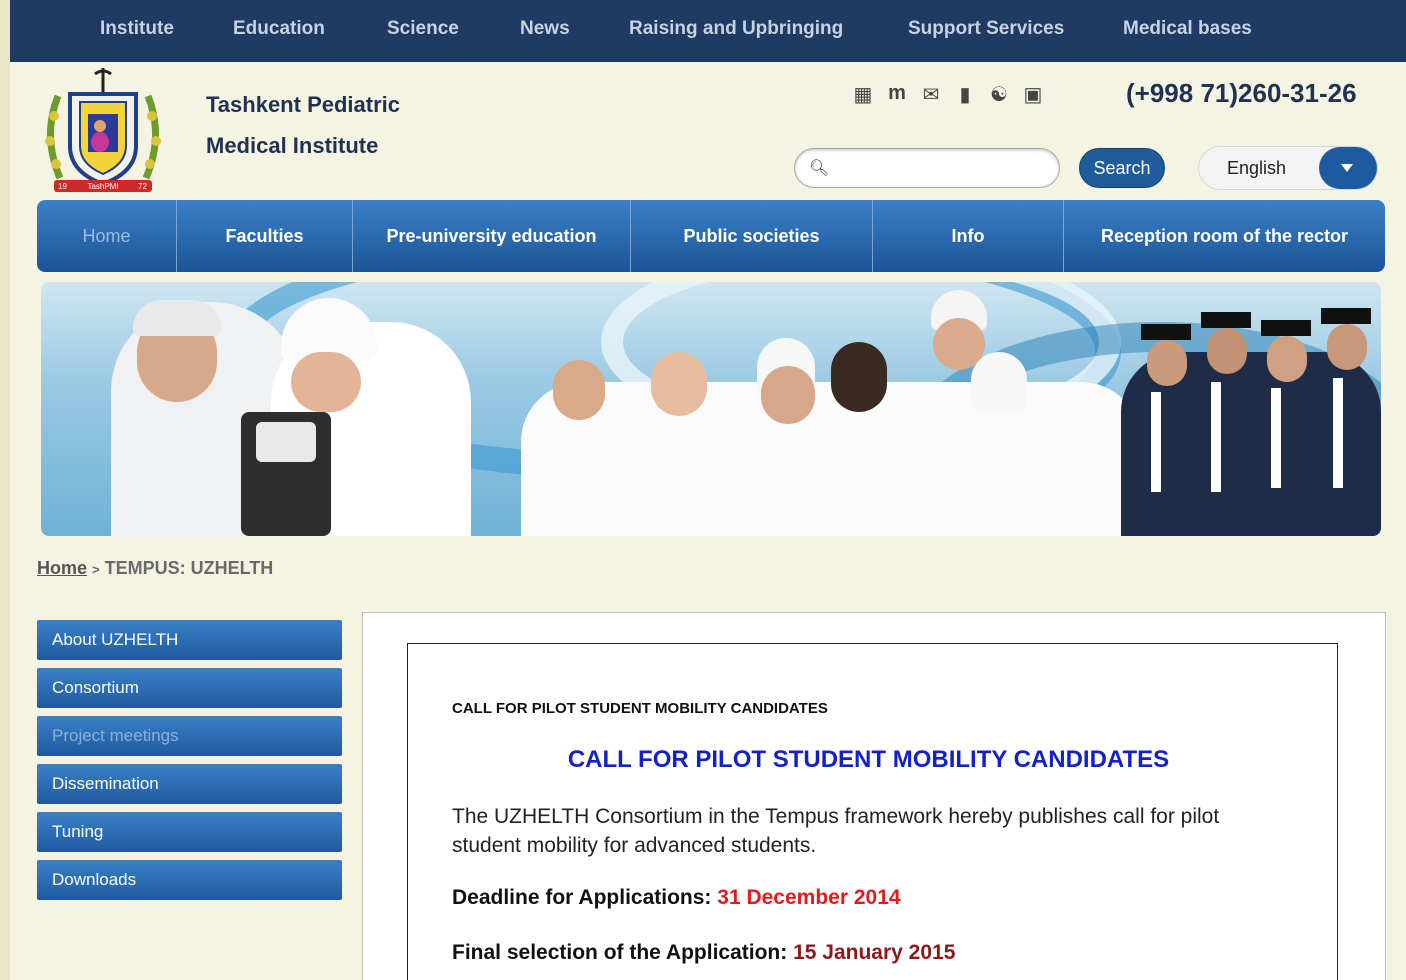 The height and width of the screenshot is (980, 1406). I want to click on phone-book-icon: ▮, so click(965, 94).